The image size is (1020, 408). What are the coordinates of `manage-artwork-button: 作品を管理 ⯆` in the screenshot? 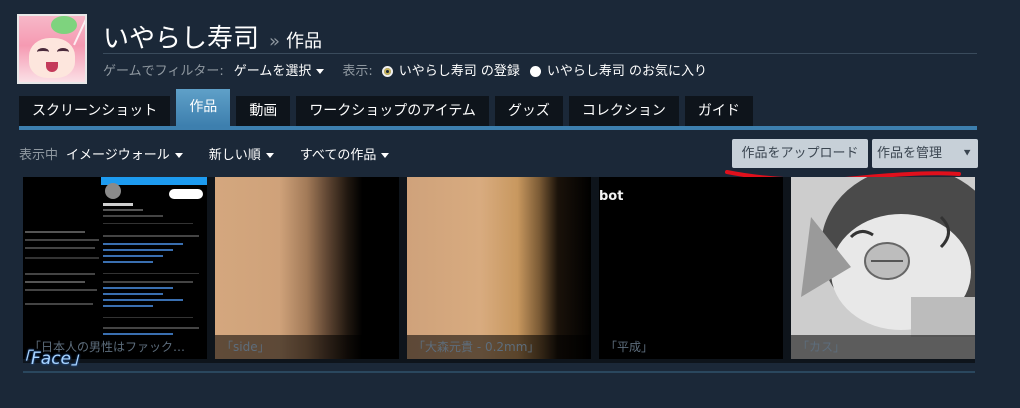 It's located at (925, 153).